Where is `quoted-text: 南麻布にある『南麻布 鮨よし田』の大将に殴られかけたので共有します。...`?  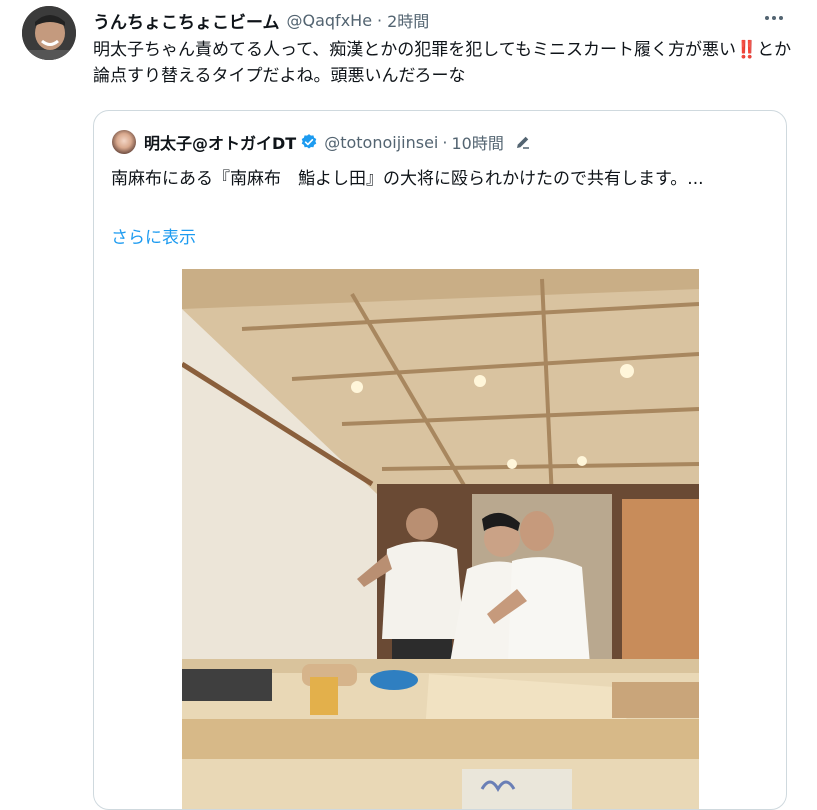
quoted-text: 南麻布にある『南麻布 鮨よし田』の大将に殴られかけたので共有します。... is located at coordinates (407, 179).